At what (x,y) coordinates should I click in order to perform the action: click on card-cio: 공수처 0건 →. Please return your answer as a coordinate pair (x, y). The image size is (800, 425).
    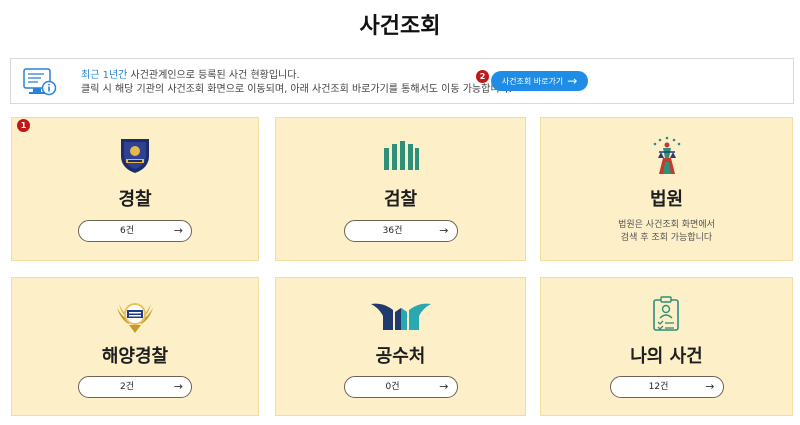
    Looking at the image, I should click on (400, 346).